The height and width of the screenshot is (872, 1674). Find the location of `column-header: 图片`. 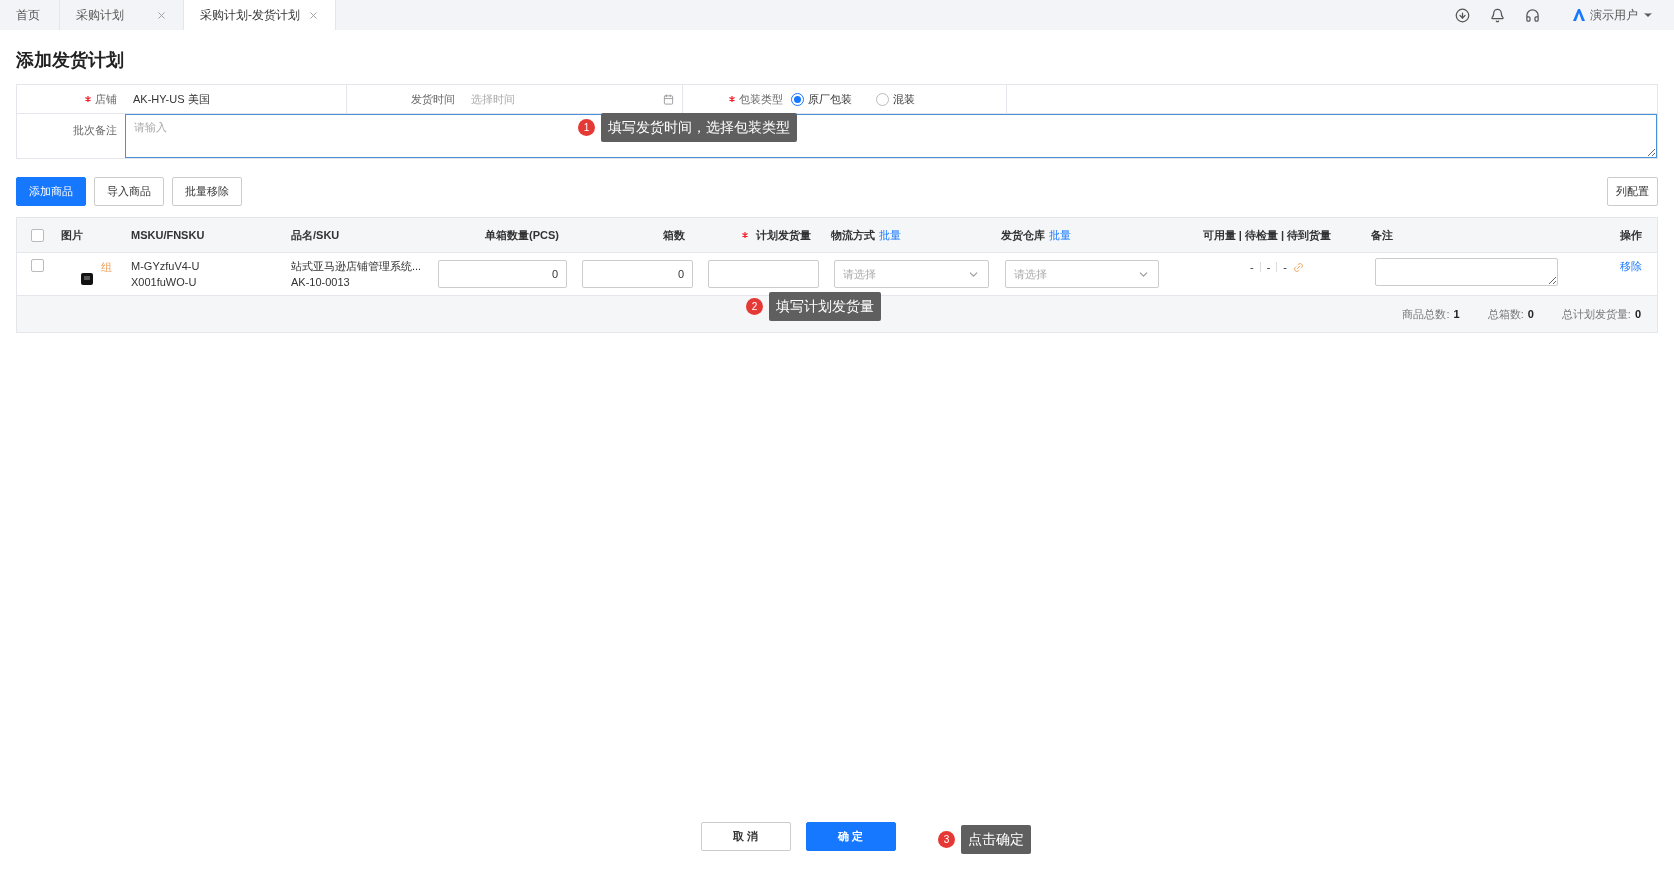

column-header: 图片 is located at coordinates (72, 235).